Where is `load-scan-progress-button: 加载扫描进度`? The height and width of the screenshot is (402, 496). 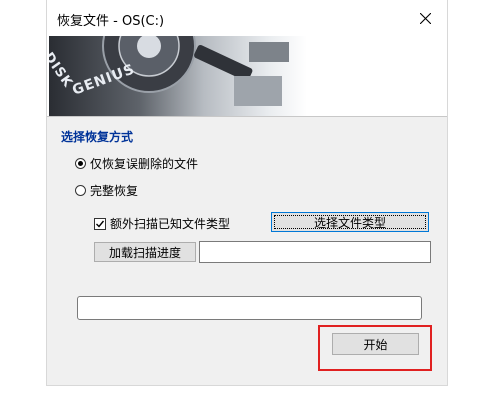
load-scan-progress-button: 加载扫描进度 is located at coordinates (145, 252).